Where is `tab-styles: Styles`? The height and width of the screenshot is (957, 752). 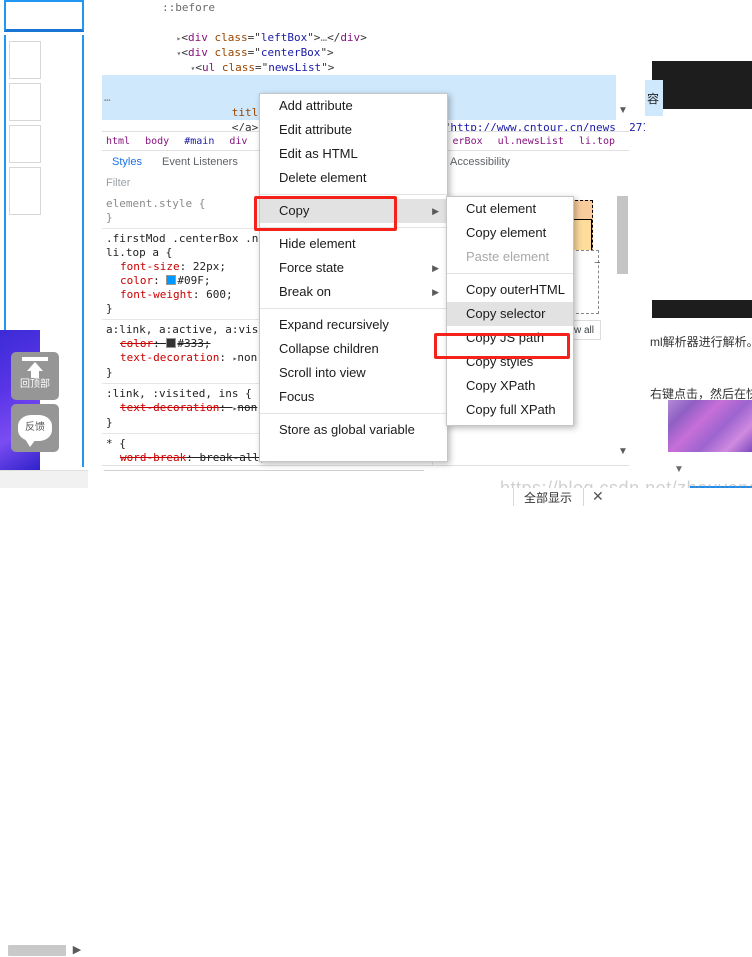
tab-styles: Styles is located at coordinates (127, 163).